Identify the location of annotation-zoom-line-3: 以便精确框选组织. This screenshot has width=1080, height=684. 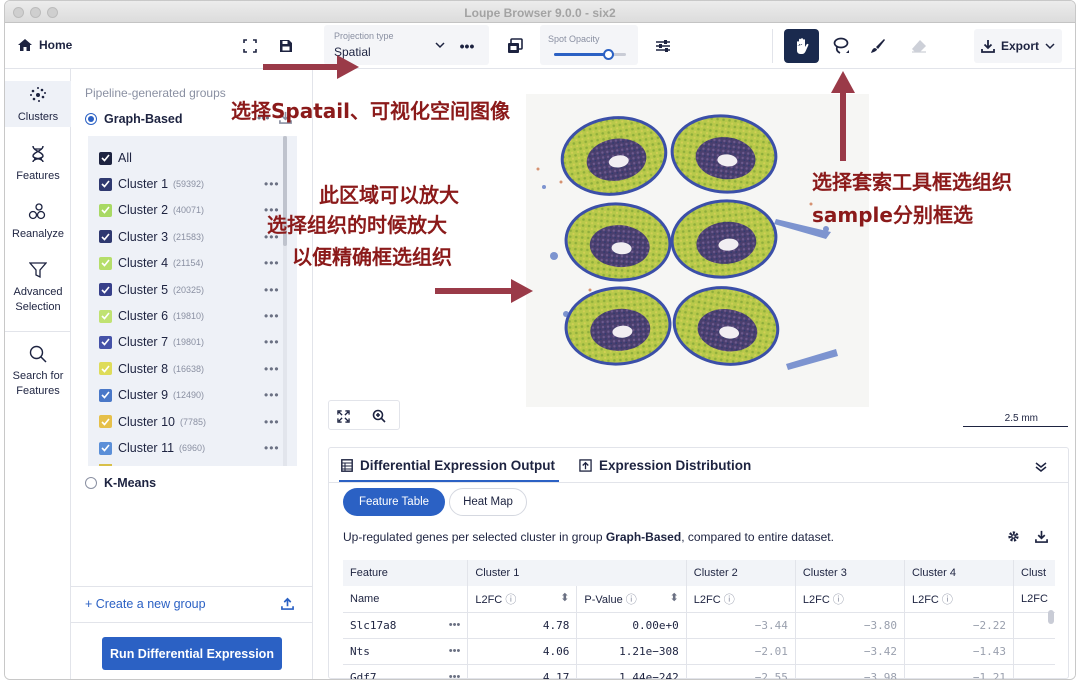
(372, 257).